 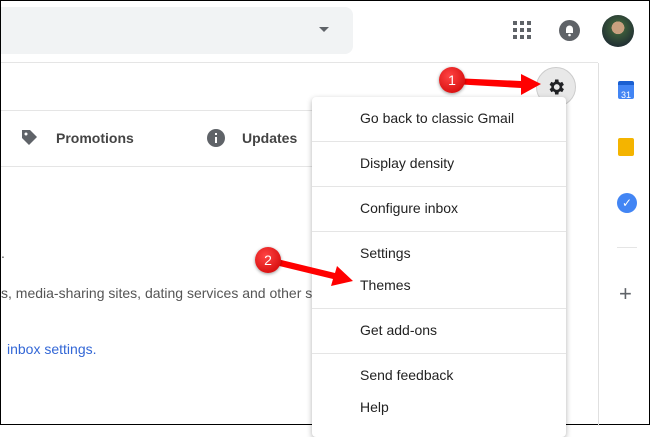 I want to click on tasks-icon: ✓, so click(x=627, y=203).